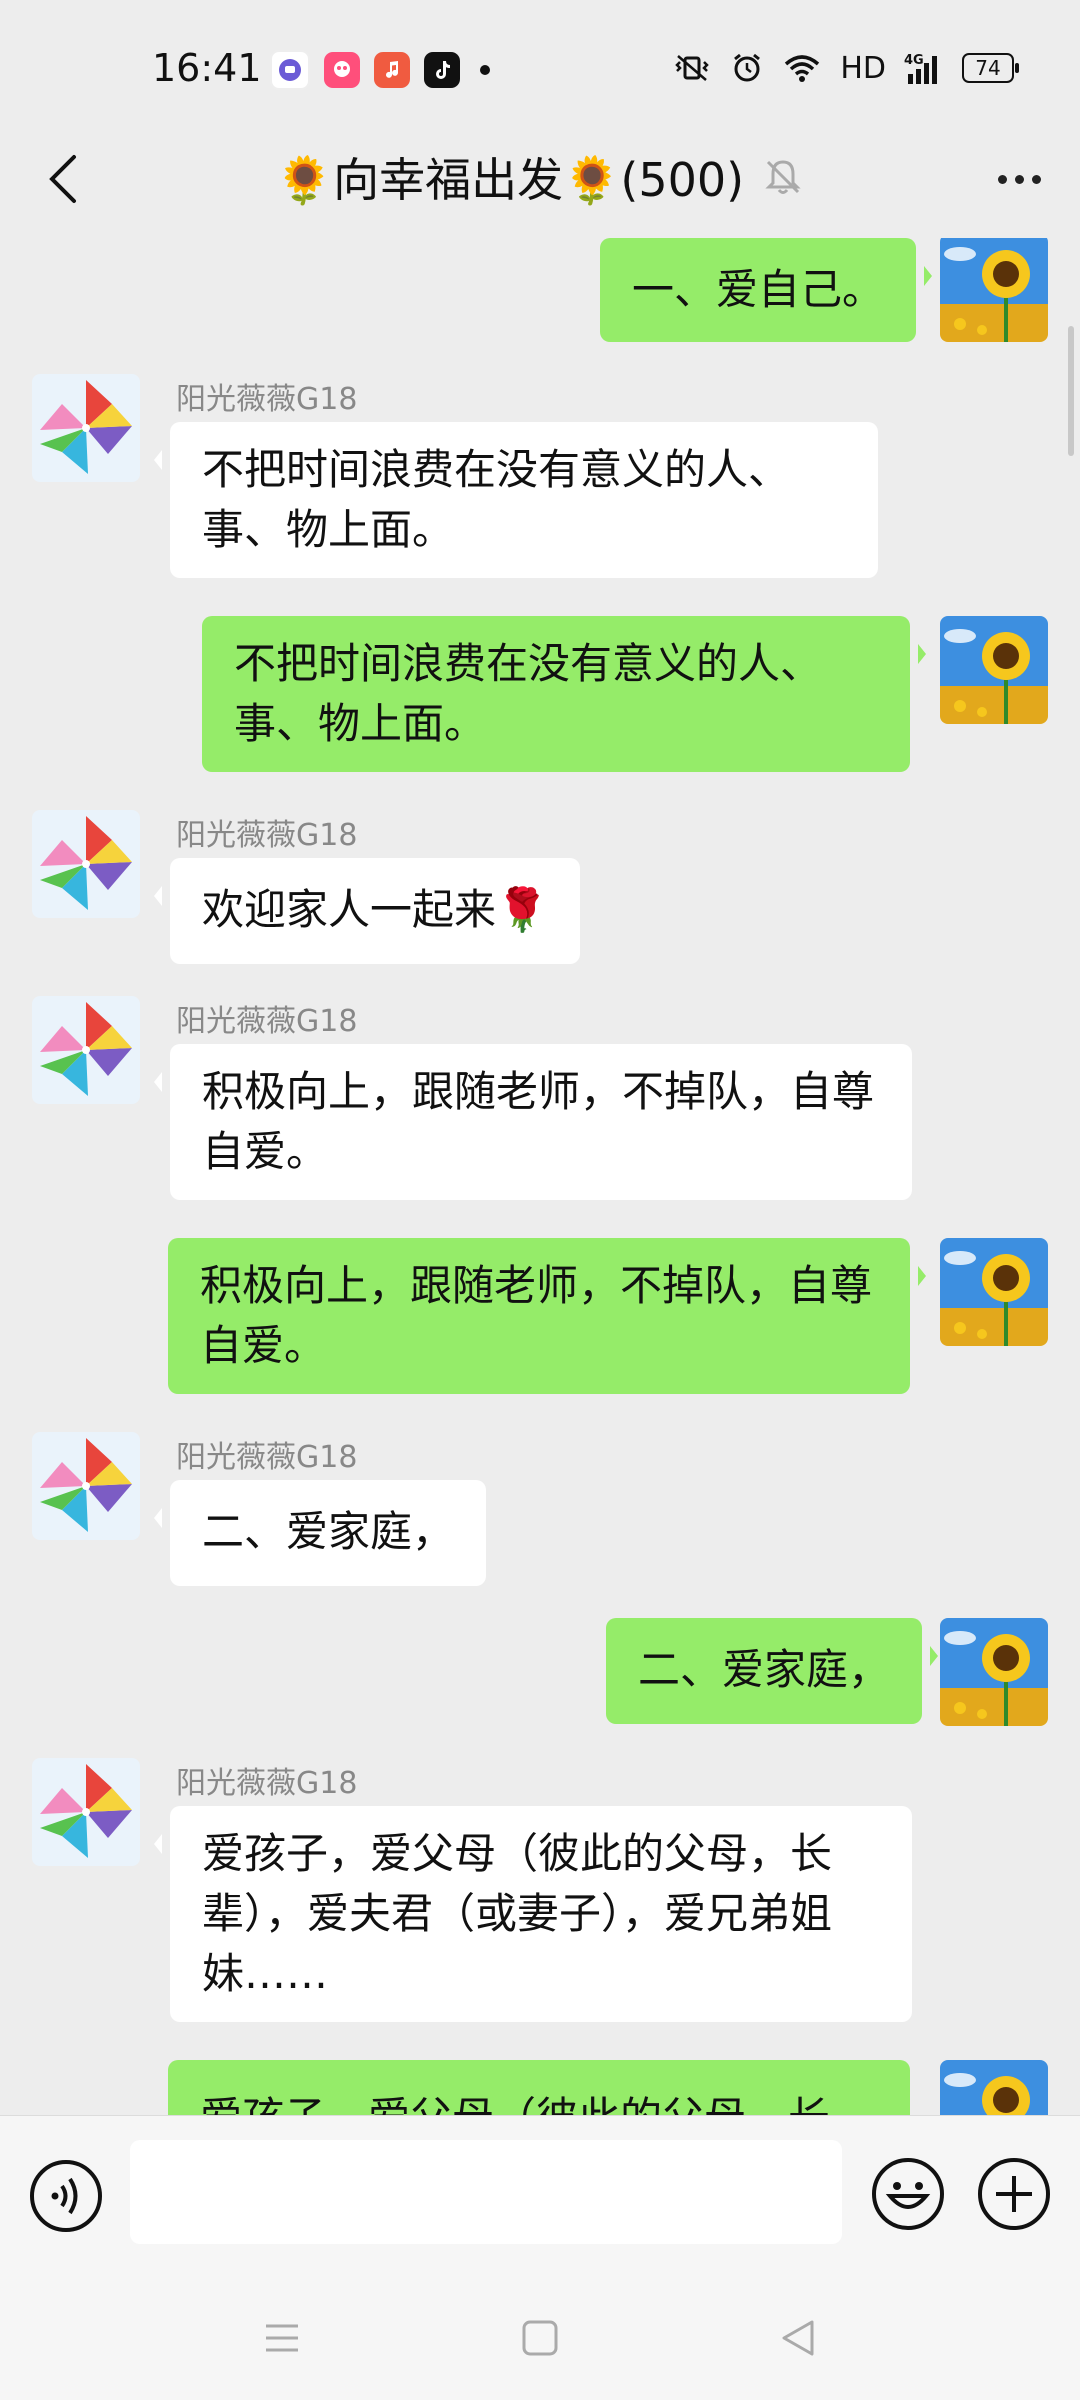 The height and width of the screenshot is (2400, 1080). I want to click on status-bar: 16:41 HD 4G 74, so click(540, 70).